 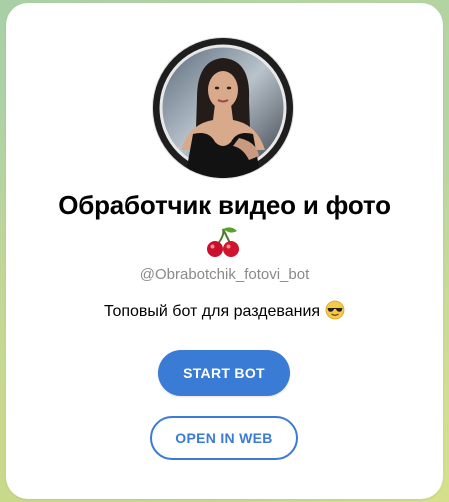 What do you see at coordinates (223, 108) in the screenshot?
I see `bot-avatar` at bounding box center [223, 108].